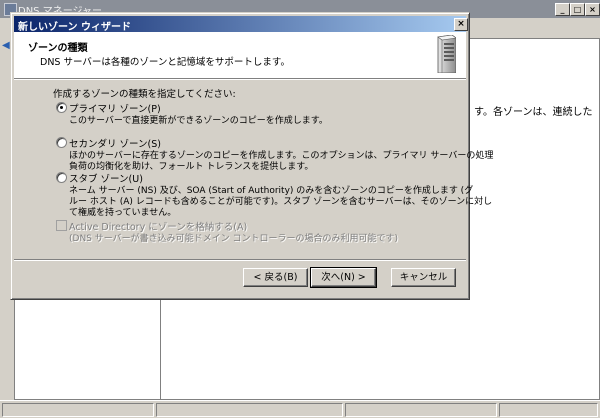 This screenshot has width=600, height=418. I want to click on server-icon, so click(446, 54).